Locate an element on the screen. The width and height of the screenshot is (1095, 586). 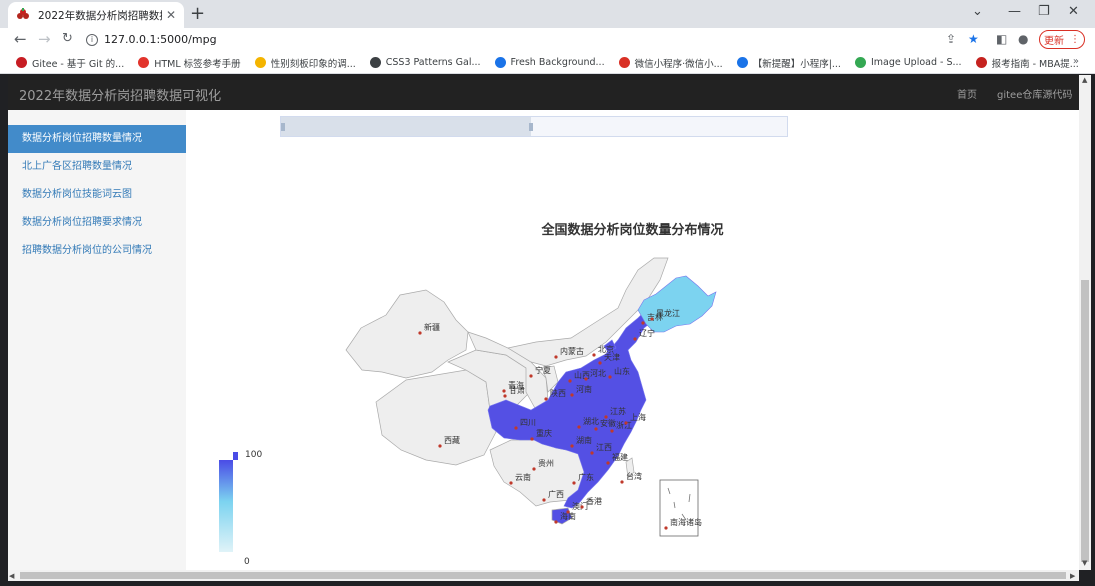
province-label: 河南 is located at coordinates (584, 389).